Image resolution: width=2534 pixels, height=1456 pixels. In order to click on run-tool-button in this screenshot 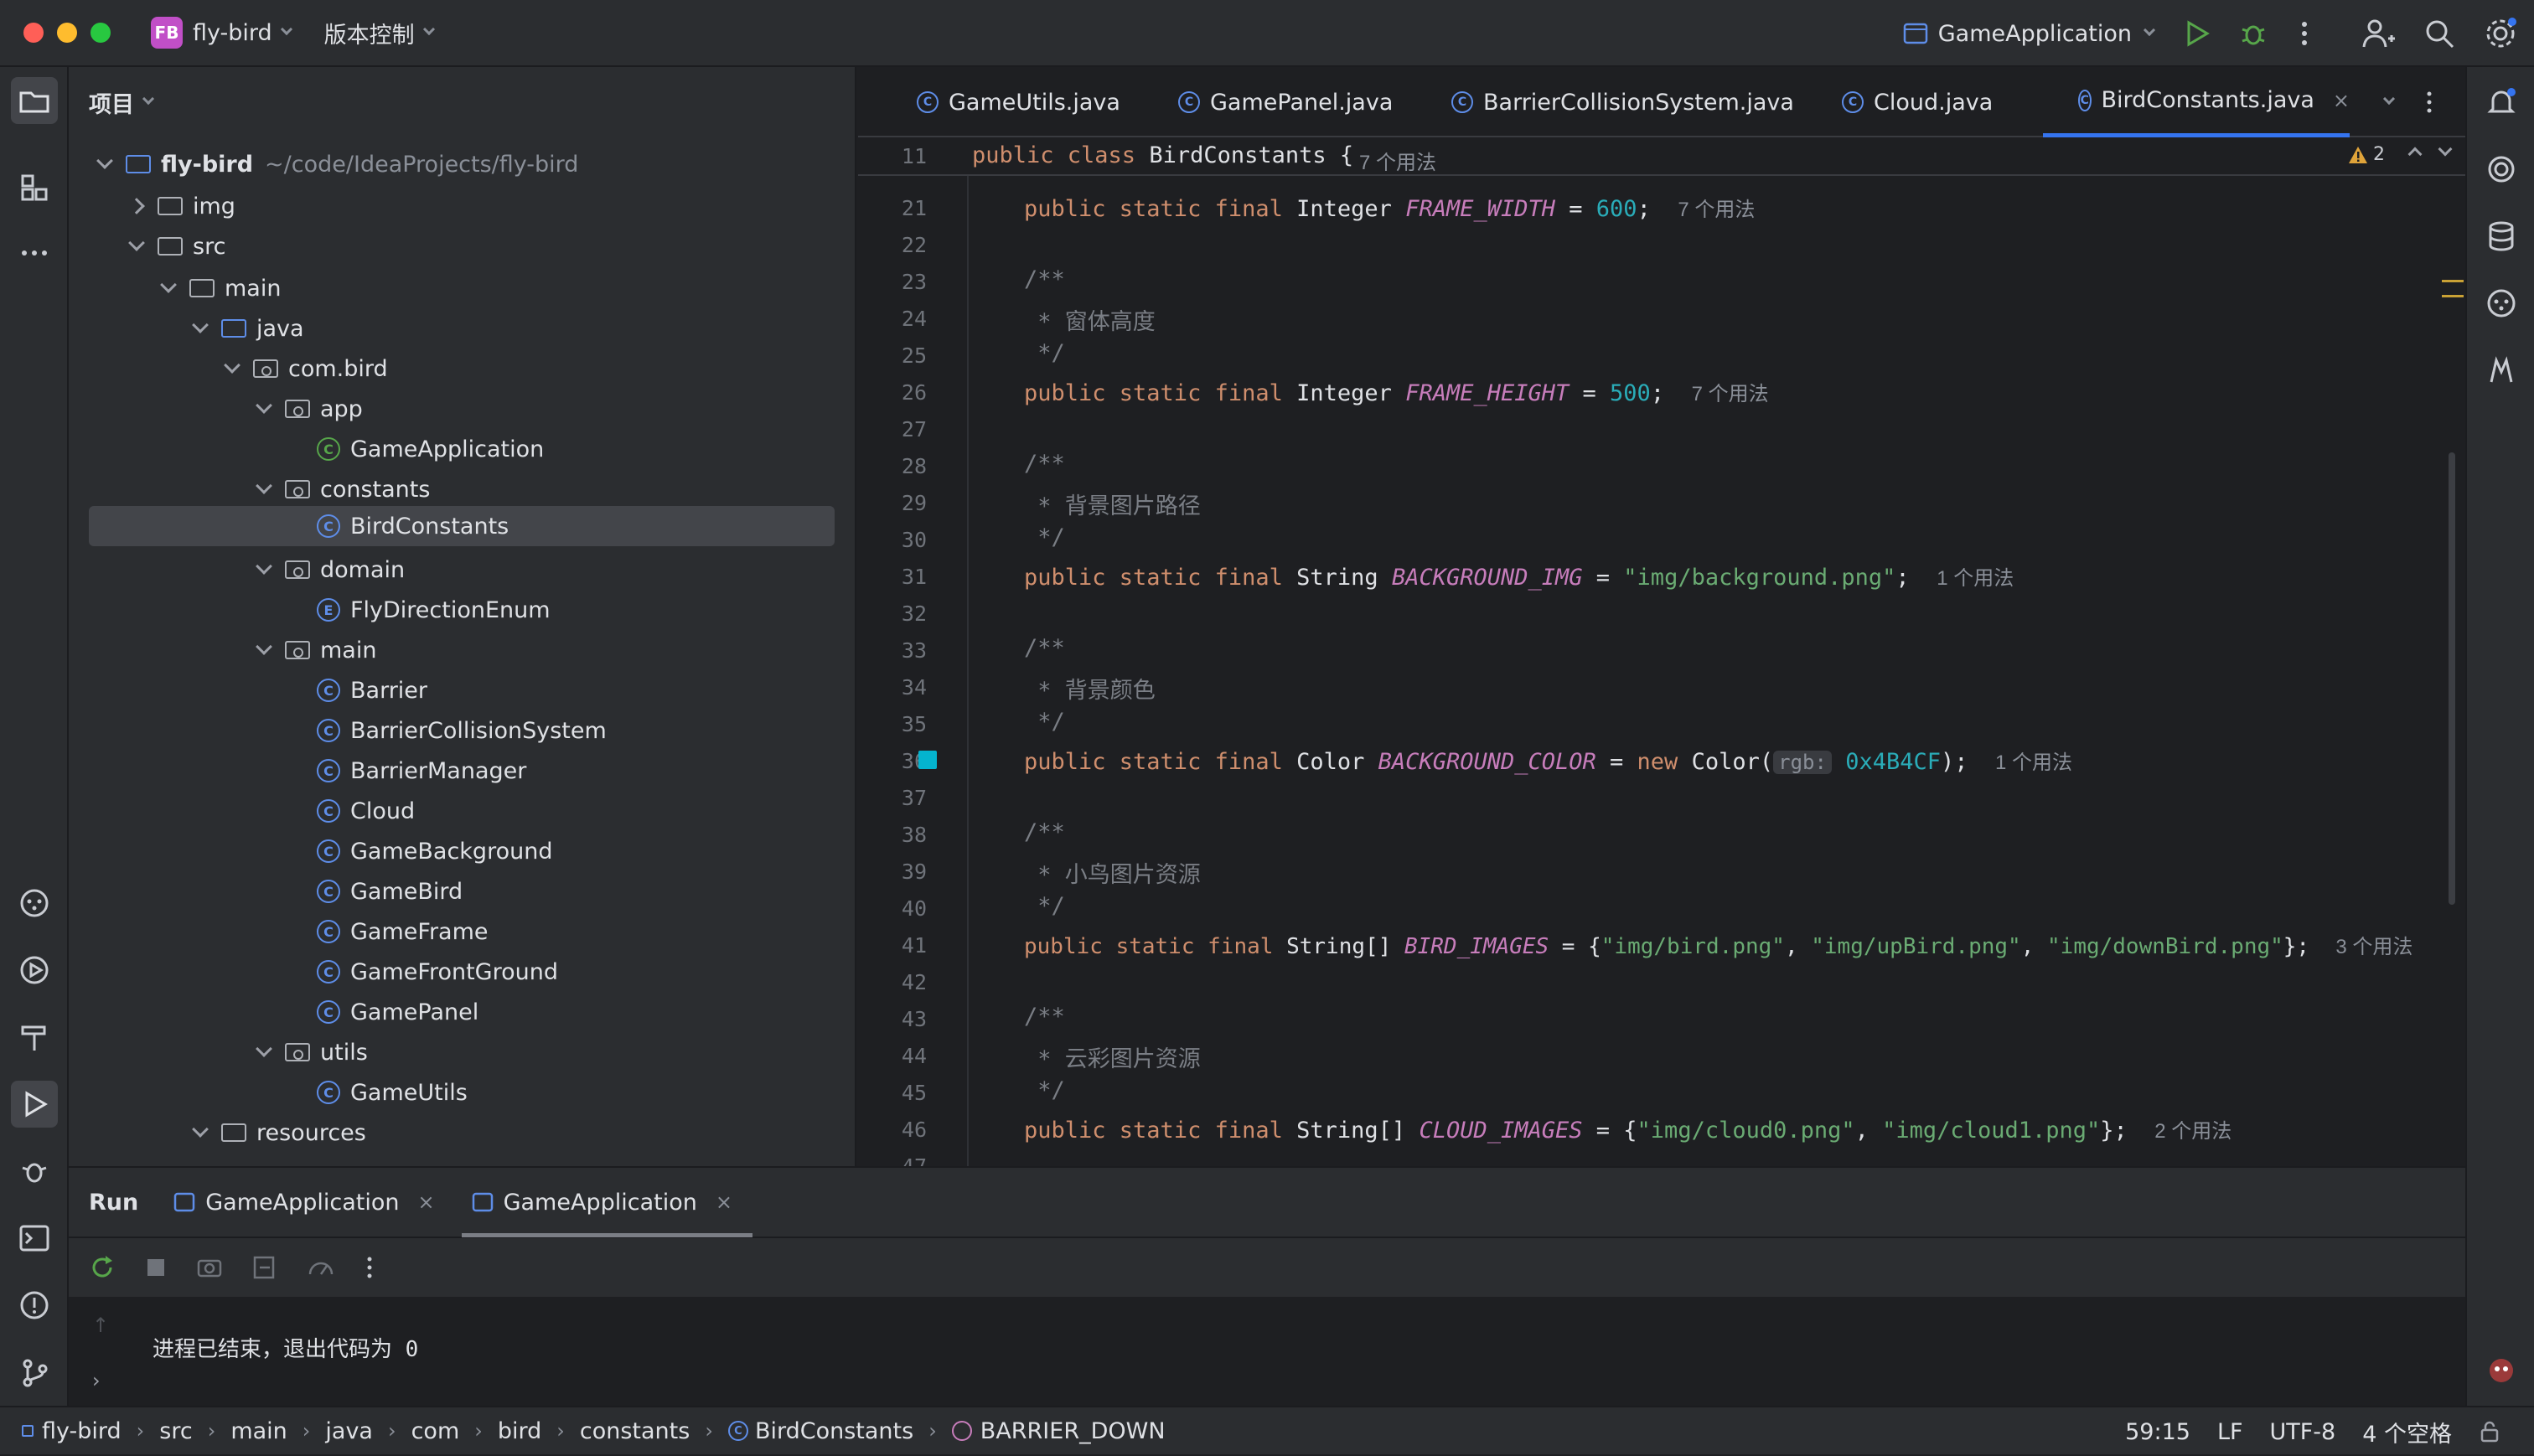, I will do `click(34, 1104)`.